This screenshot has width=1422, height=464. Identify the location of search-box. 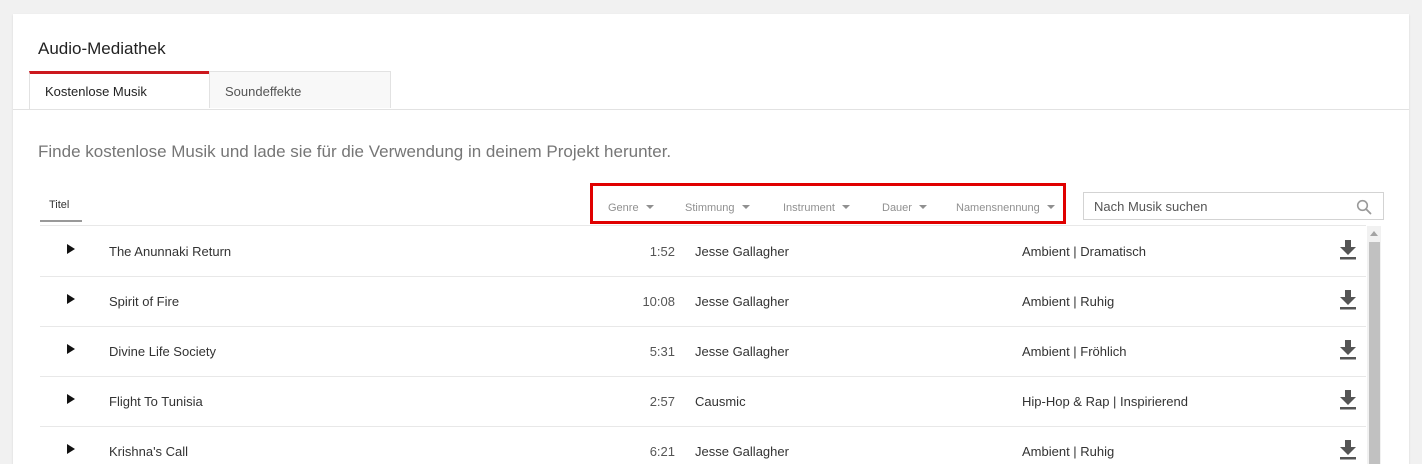
(1233, 206).